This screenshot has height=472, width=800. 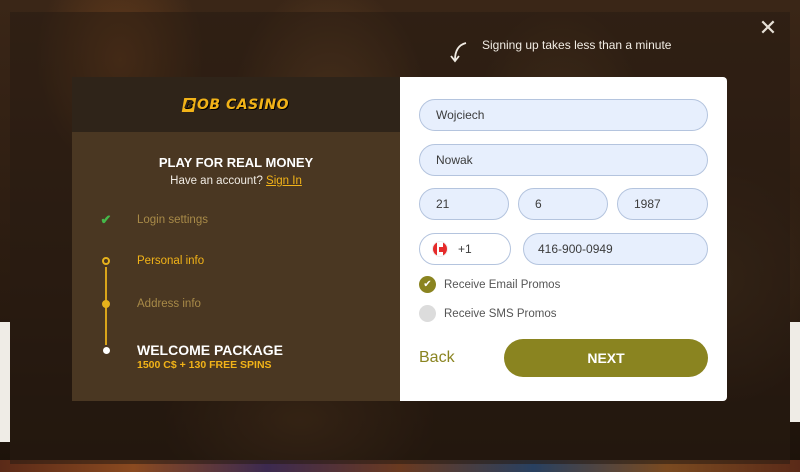 I want to click on step-label: Personal info, so click(x=171, y=261).